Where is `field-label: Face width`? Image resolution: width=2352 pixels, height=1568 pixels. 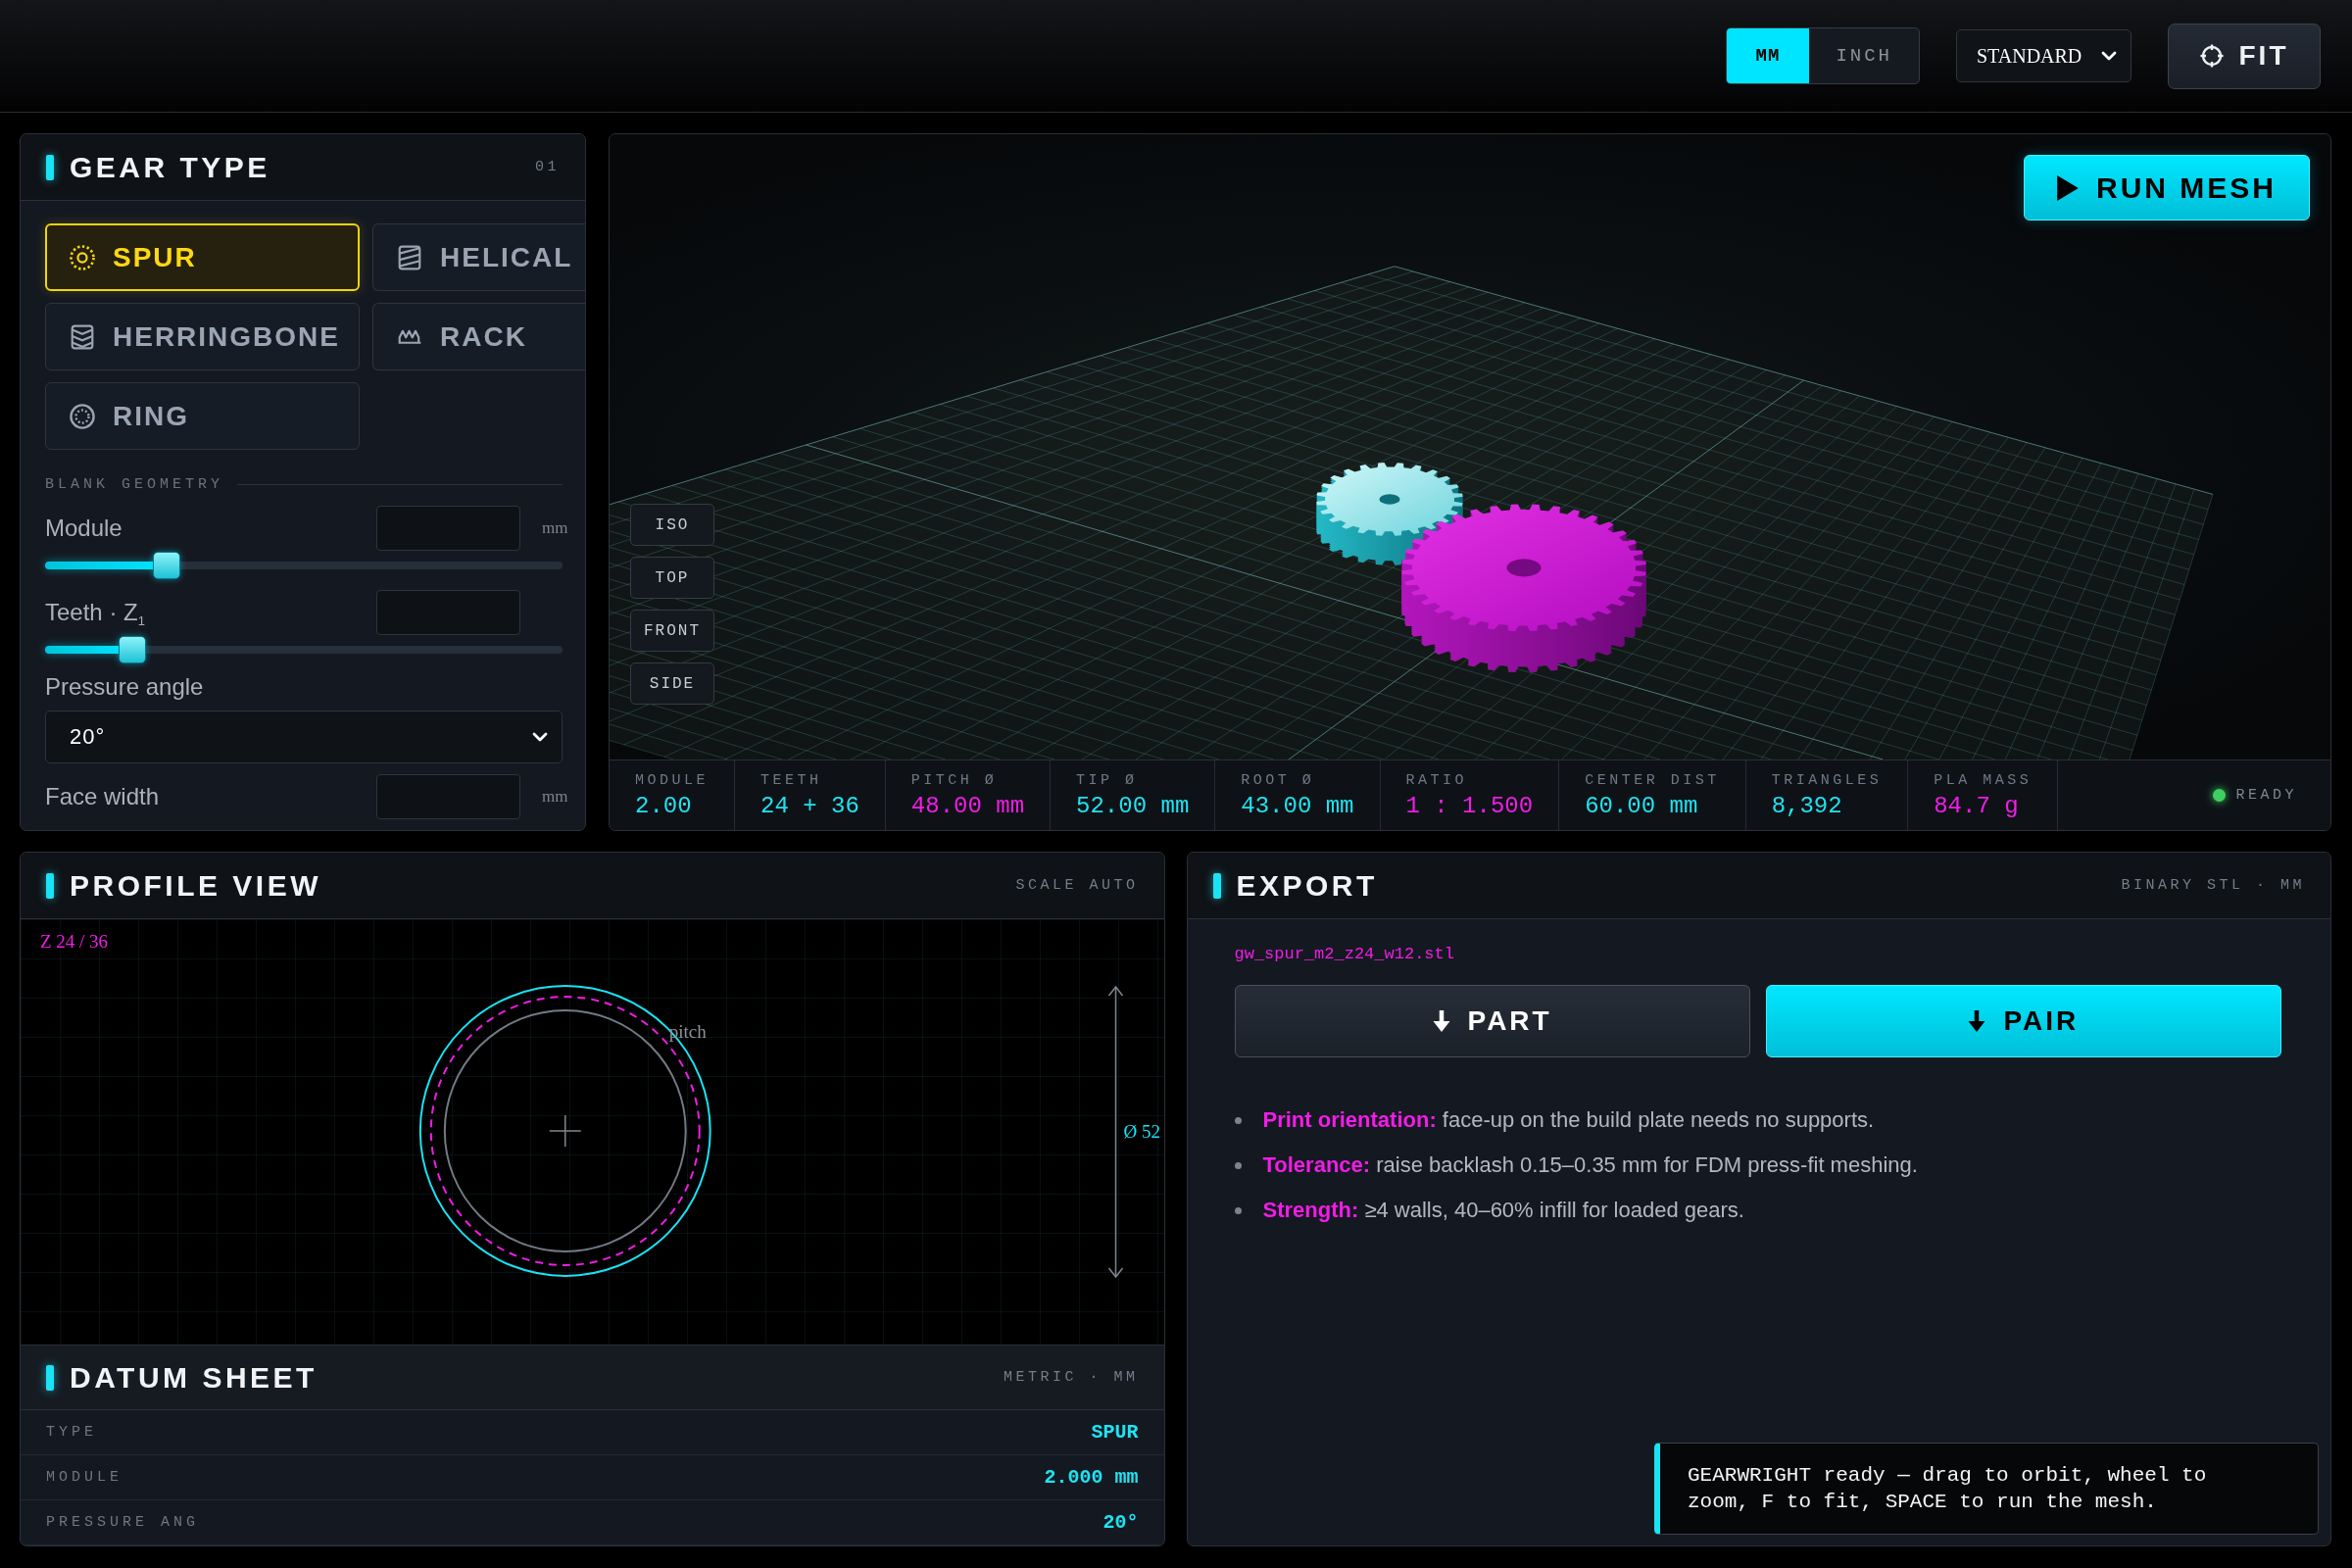 field-label: Face width is located at coordinates (103, 796).